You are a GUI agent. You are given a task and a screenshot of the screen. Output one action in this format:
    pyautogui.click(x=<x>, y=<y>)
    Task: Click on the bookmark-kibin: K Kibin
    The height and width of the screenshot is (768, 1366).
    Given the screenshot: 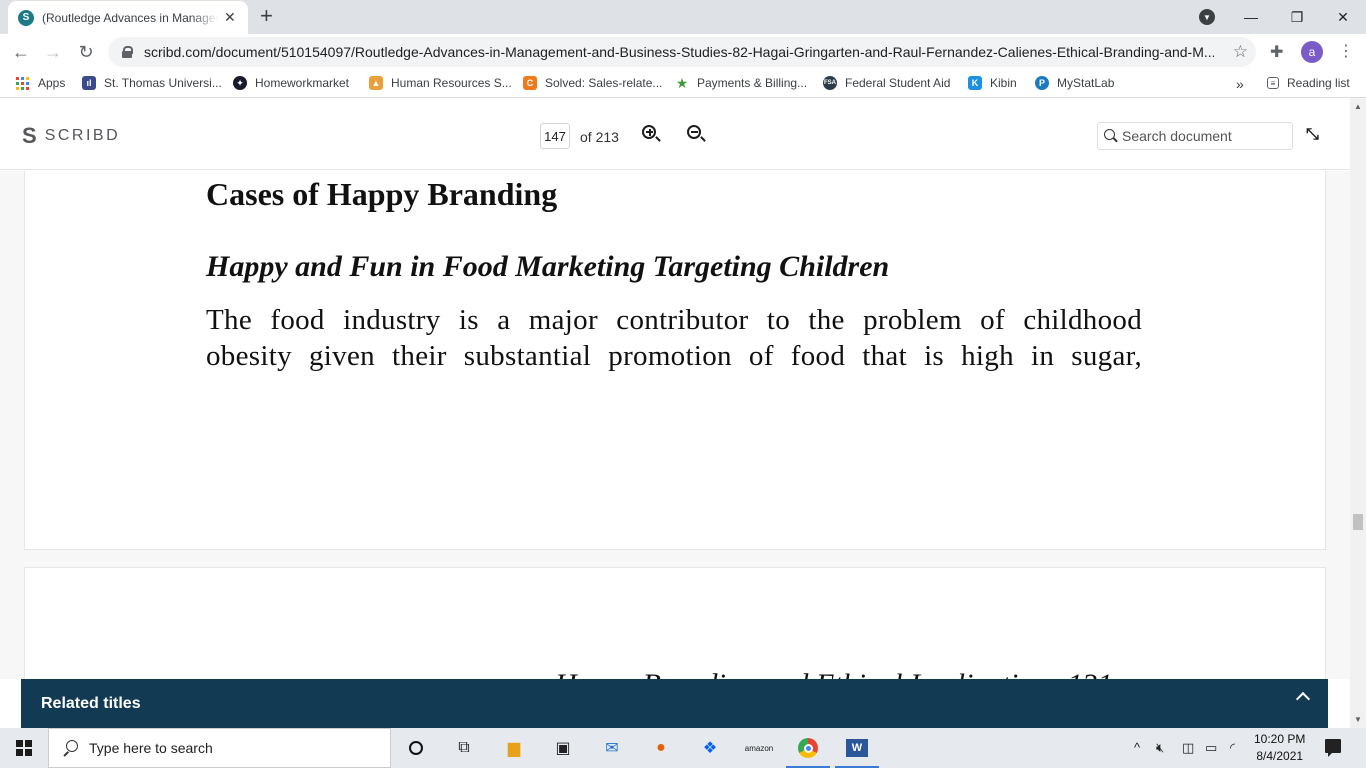 What is the action you would take?
    pyautogui.click(x=992, y=83)
    